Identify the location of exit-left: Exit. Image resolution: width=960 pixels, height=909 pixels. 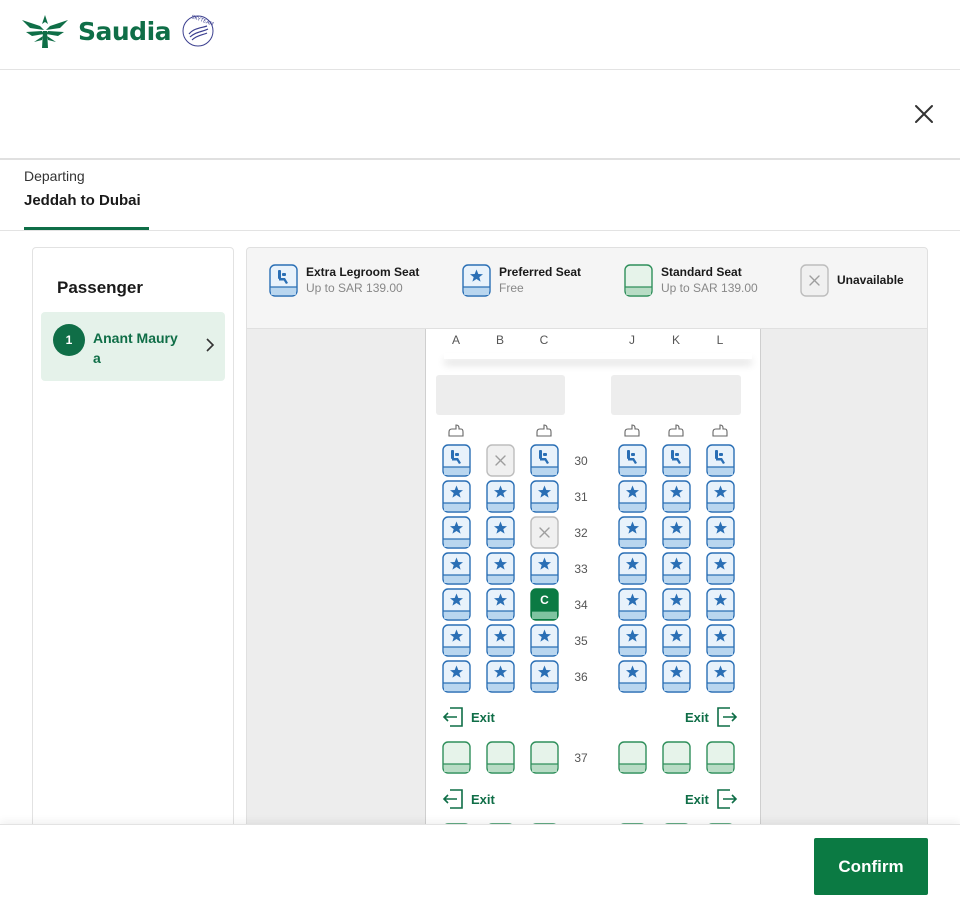
(472, 799).